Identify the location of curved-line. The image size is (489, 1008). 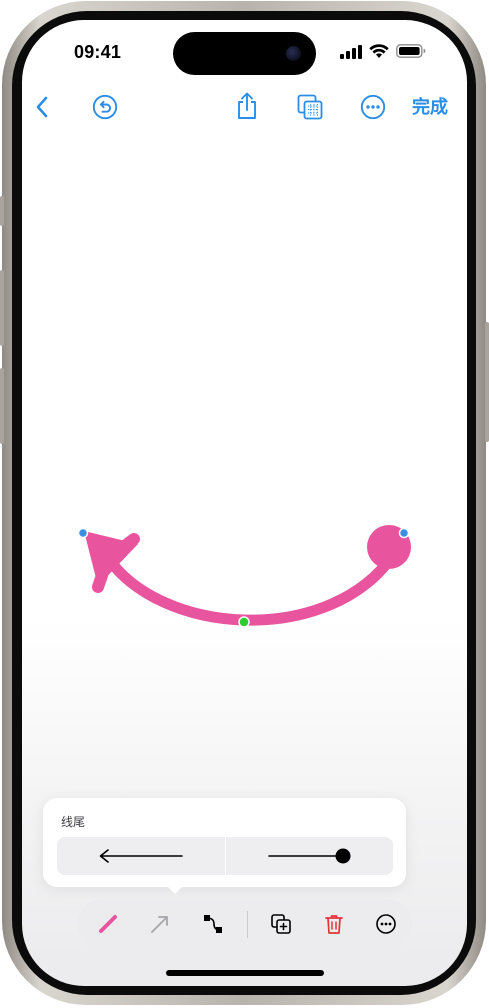
(248, 589).